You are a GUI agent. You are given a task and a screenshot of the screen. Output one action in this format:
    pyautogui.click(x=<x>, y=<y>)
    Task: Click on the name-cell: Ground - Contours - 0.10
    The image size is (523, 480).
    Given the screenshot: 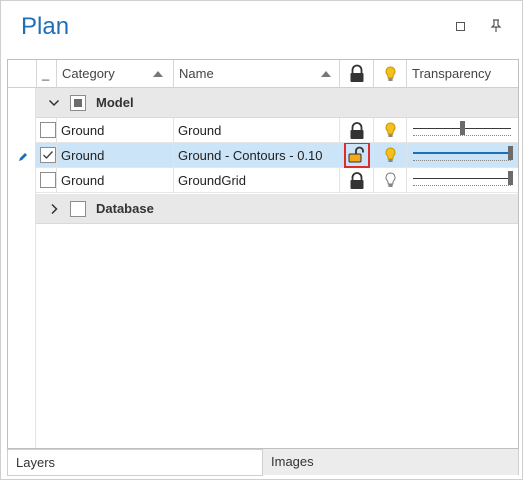 What is the action you would take?
    pyautogui.click(x=256, y=155)
    